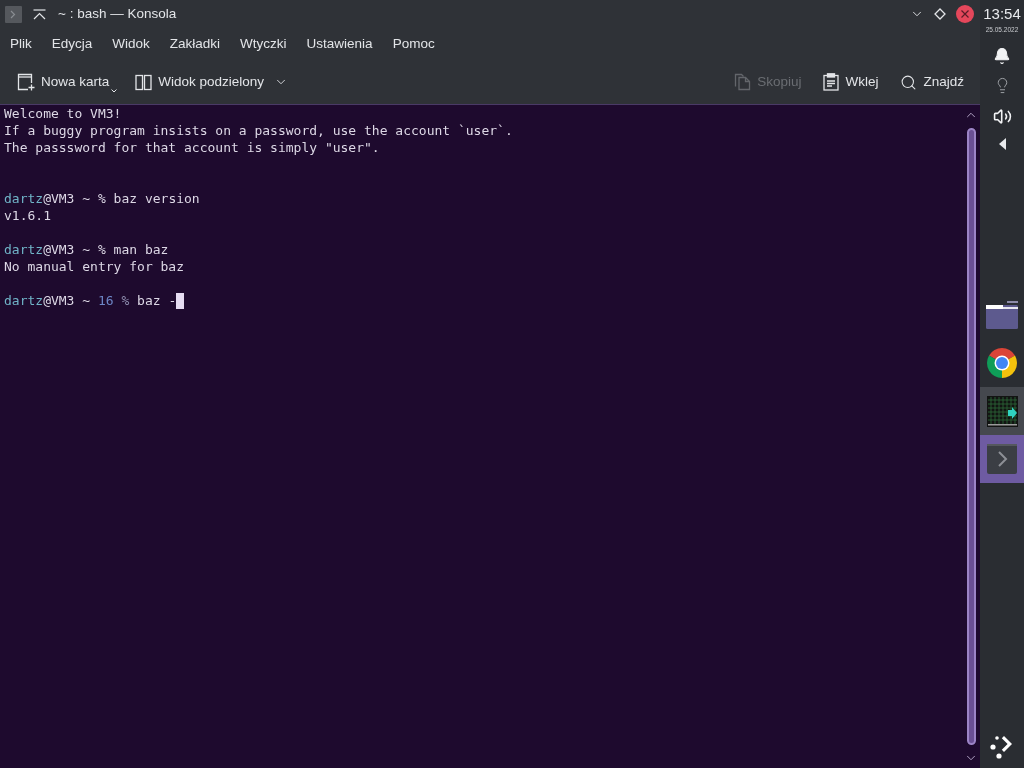 This screenshot has width=1024, height=768. Describe the element at coordinates (1002, 315) in the screenshot. I see `folder-icon` at that location.